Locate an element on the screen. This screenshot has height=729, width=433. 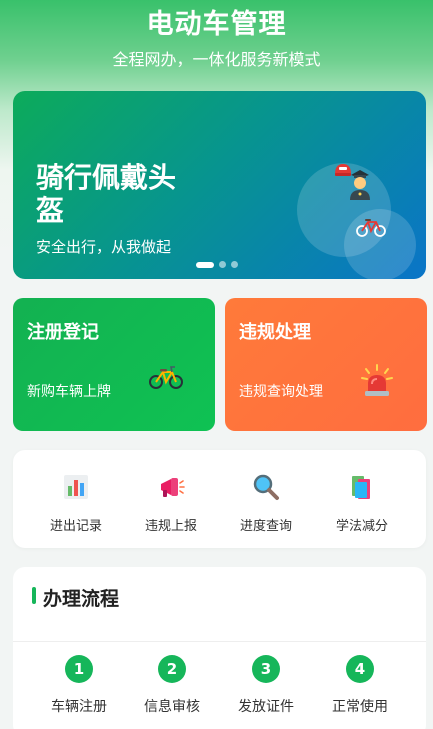
step-label: 发放证件 is located at coordinates (266, 707).